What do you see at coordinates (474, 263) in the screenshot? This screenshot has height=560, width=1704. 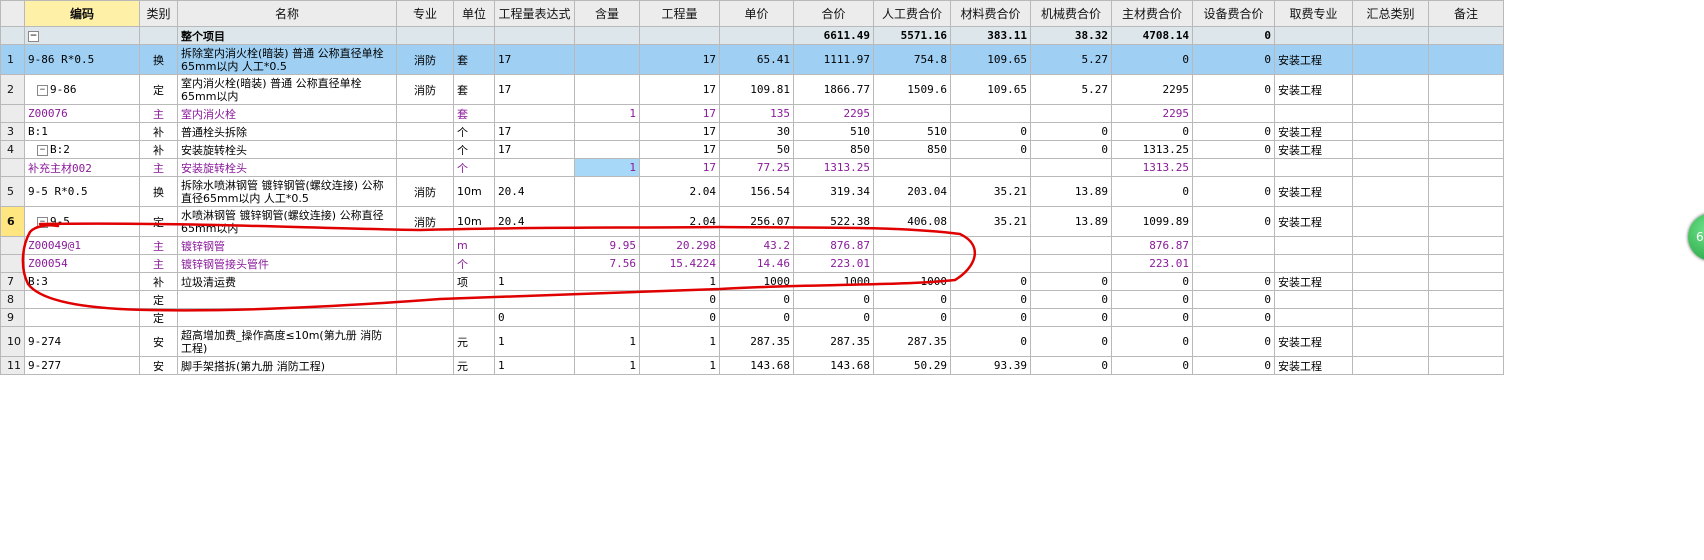 I see `unit-cell: 个` at bounding box center [474, 263].